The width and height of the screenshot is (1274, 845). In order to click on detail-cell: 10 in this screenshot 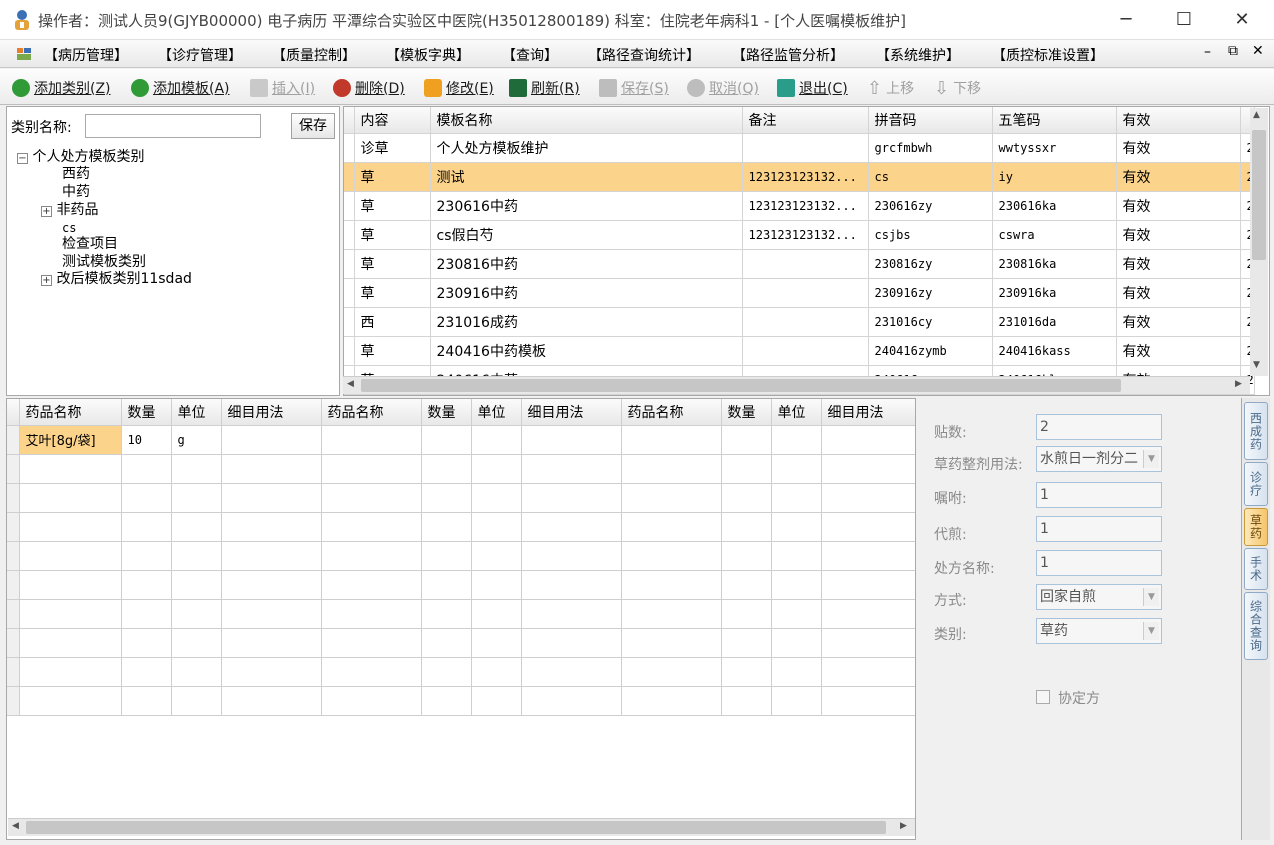, I will do `click(146, 440)`.